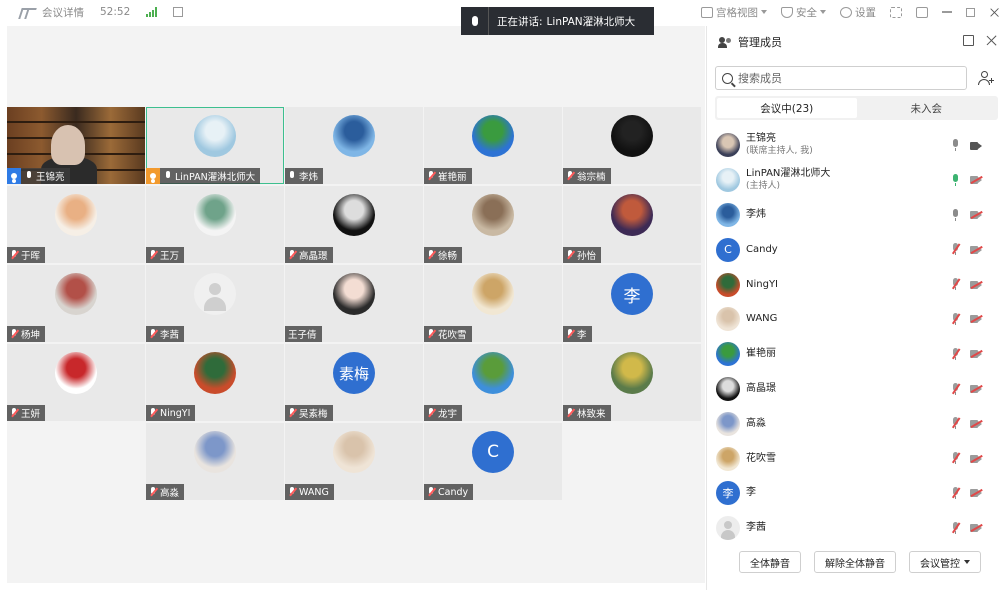 This screenshot has height=590, width=1006. Describe the element at coordinates (728, 493) in the screenshot. I see `avatar-letter: 李` at that location.